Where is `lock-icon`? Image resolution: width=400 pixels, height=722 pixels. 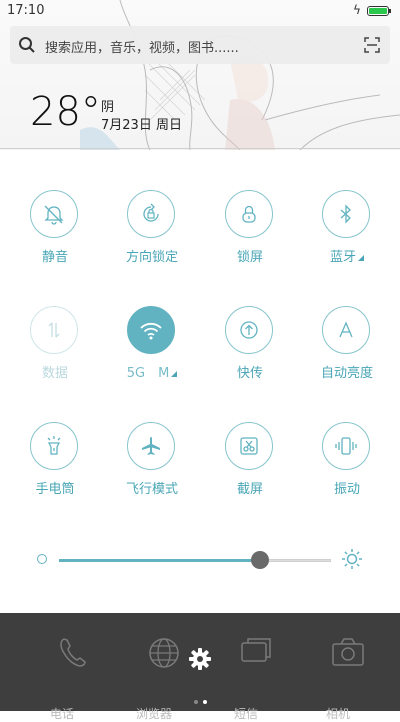
lock-icon is located at coordinates (249, 214).